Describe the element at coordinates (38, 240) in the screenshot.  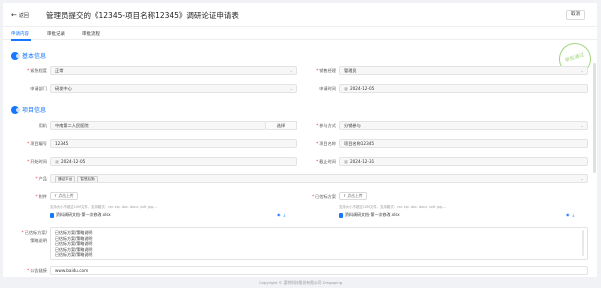
I see `desc-label-line2: 策略说明` at that location.